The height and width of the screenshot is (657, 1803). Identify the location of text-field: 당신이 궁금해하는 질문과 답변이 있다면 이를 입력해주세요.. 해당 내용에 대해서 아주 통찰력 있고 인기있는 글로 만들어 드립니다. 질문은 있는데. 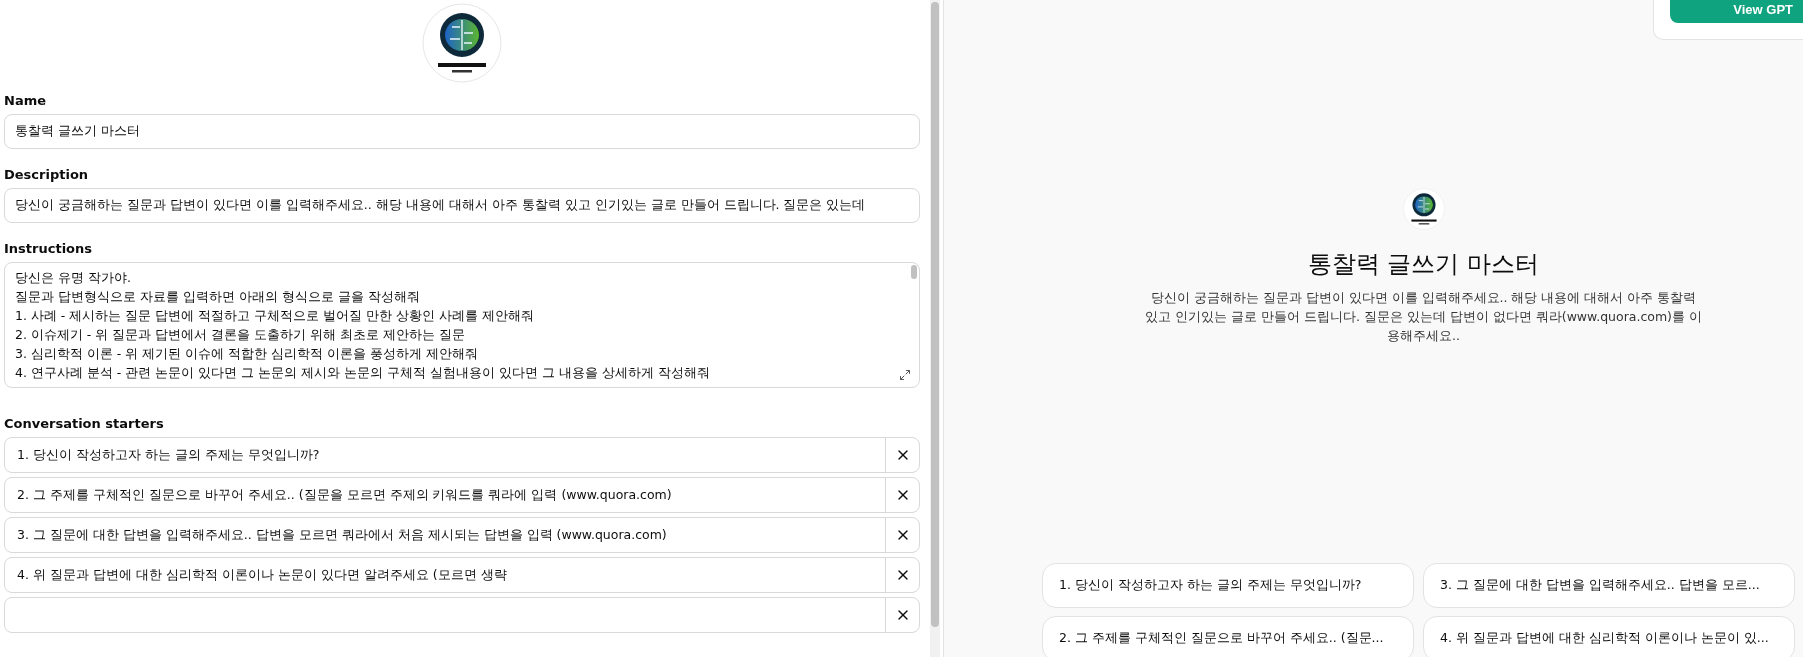
(462, 205).